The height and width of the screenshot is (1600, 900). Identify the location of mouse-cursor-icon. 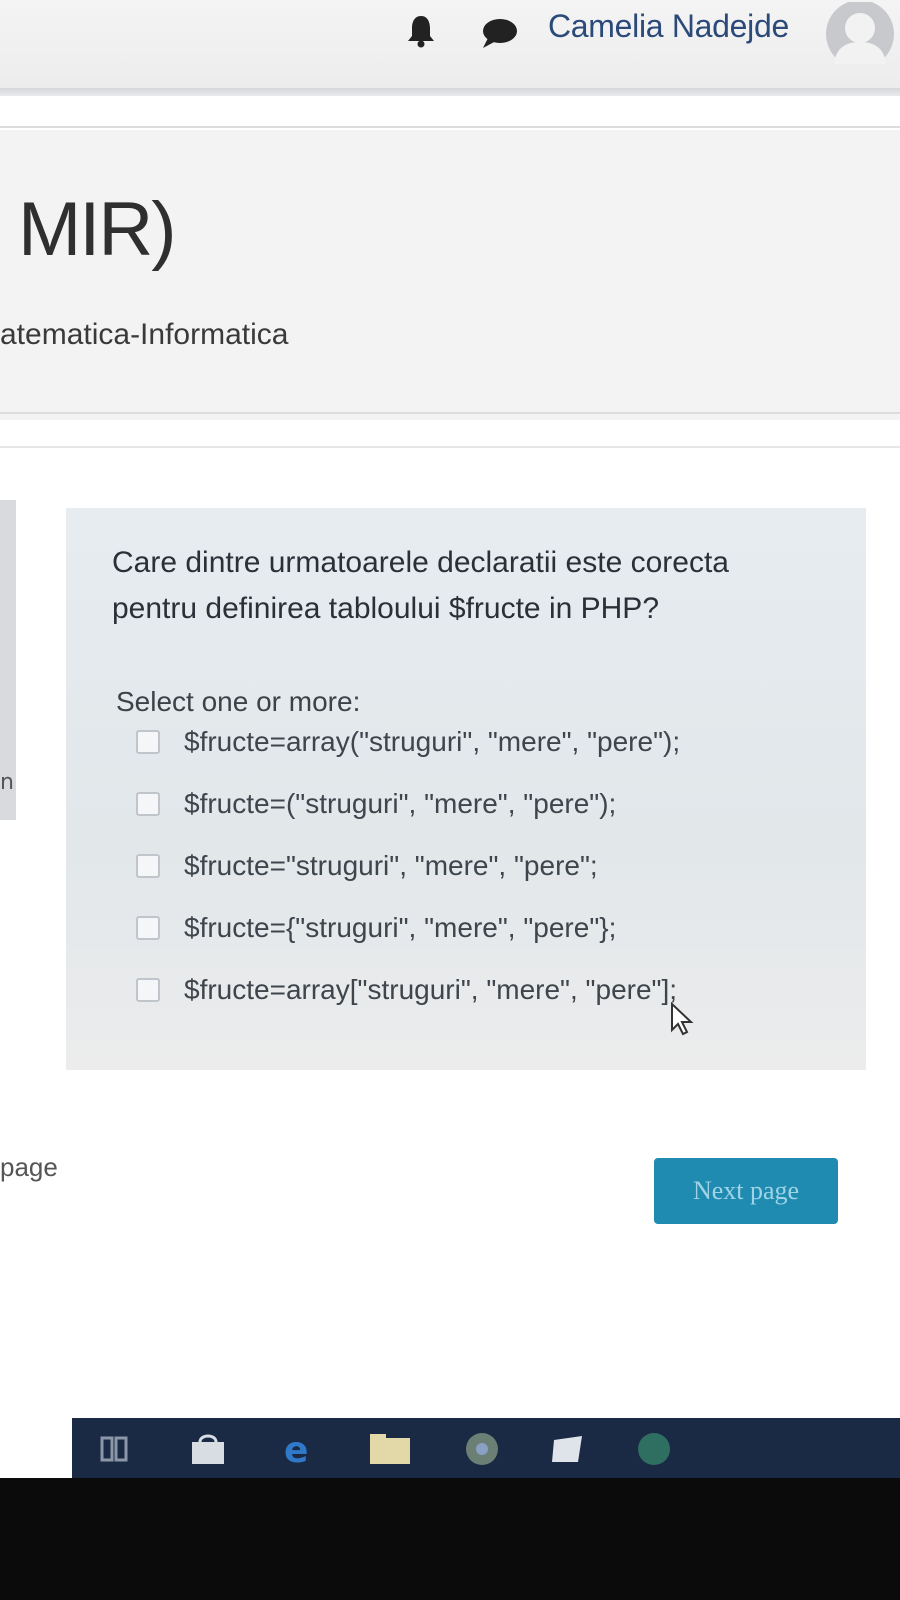
(682, 1019).